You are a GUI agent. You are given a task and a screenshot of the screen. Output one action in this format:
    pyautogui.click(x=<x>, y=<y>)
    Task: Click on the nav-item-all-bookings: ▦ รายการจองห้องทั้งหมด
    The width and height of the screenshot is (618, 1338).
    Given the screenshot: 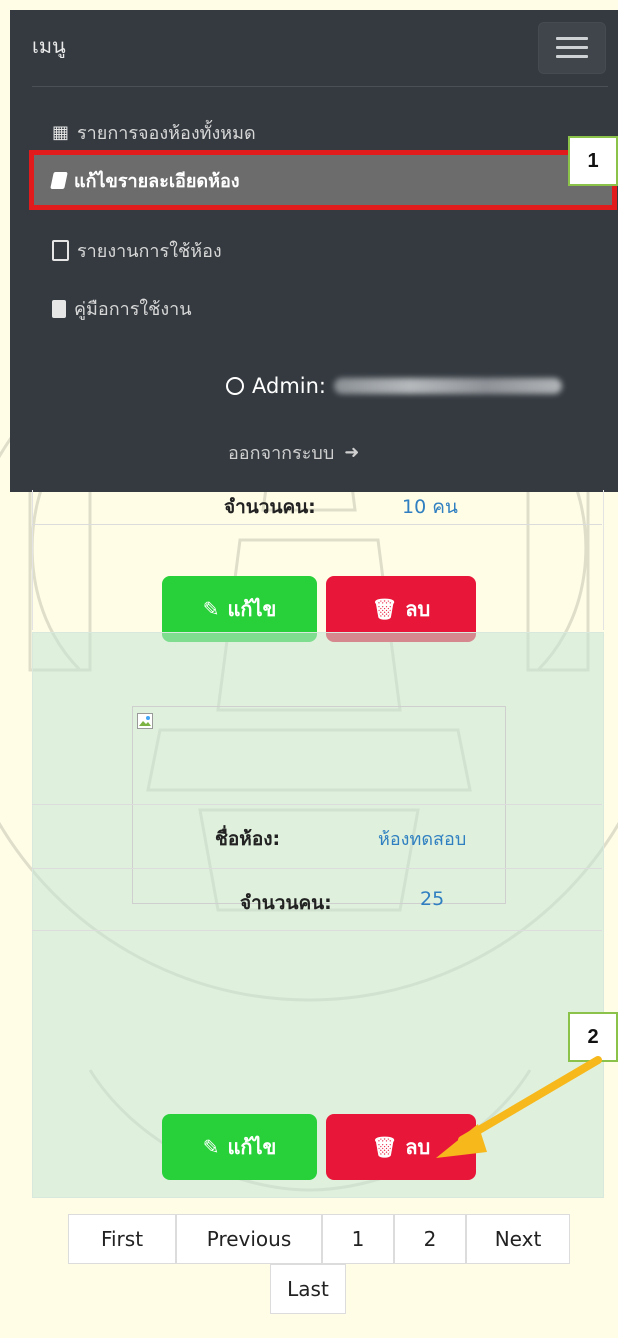 What is the action you would take?
    pyautogui.click(x=154, y=132)
    